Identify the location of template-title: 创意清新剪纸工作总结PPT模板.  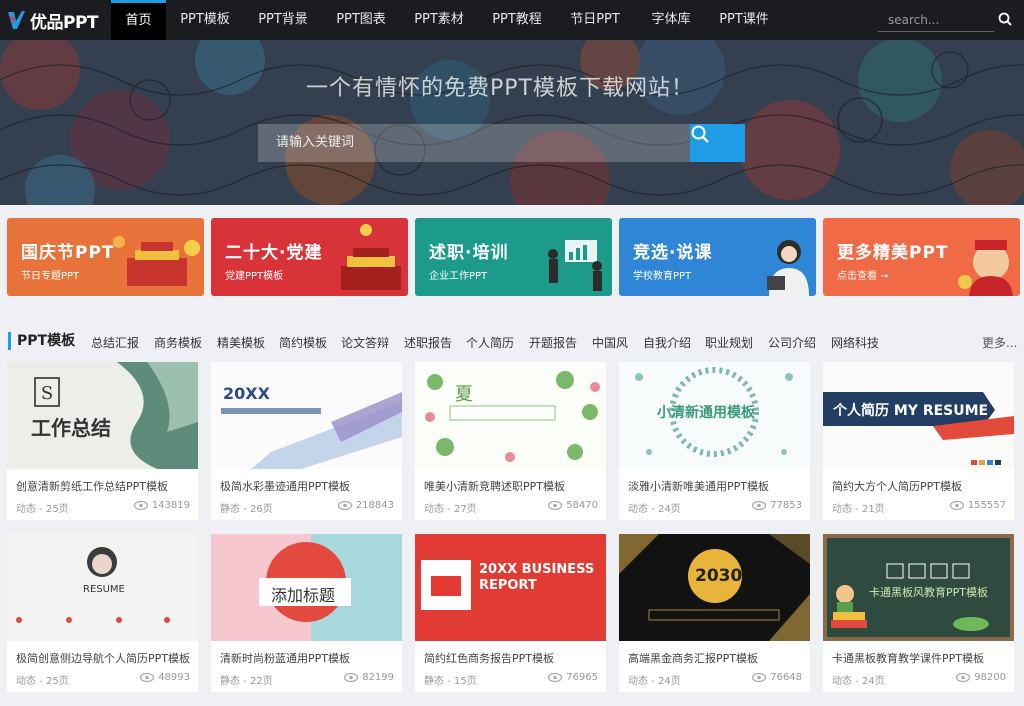
(92, 486).